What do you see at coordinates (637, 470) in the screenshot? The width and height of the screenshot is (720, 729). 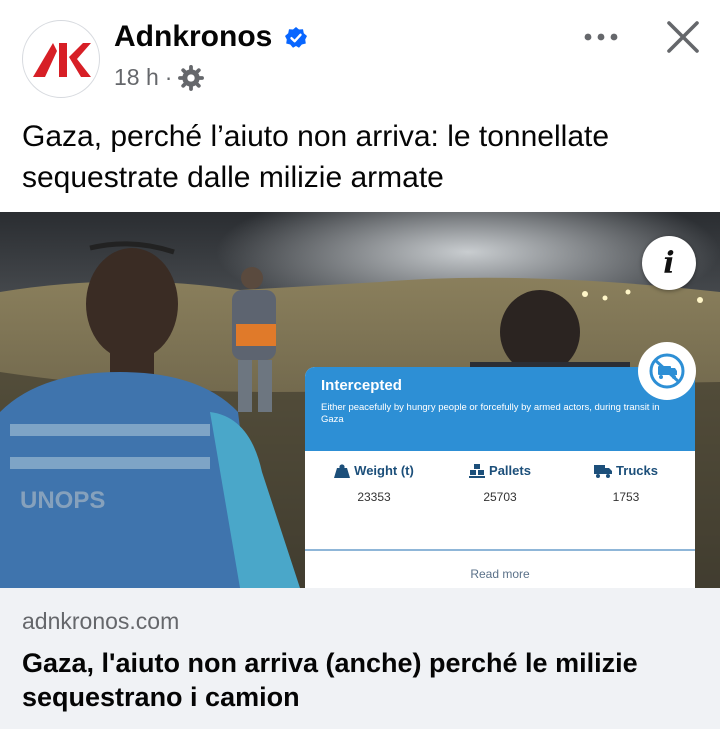 I see `stat-label: Trucks` at bounding box center [637, 470].